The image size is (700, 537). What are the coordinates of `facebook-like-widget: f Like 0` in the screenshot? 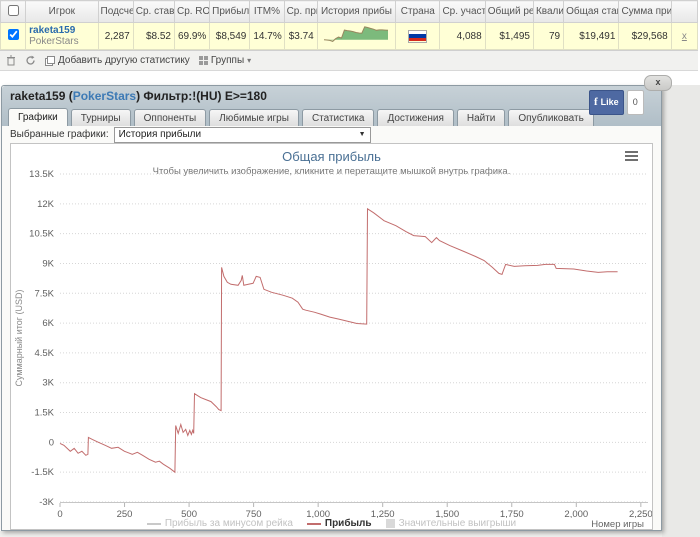 It's located at (616, 102).